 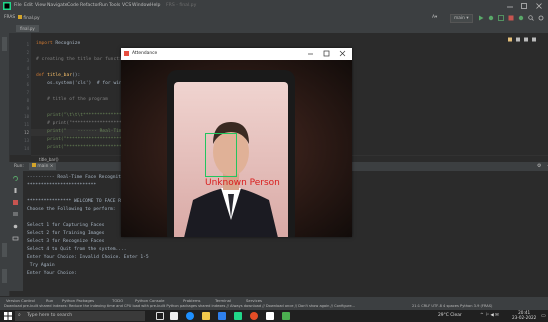 What do you see at coordinates (4, 250) in the screenshot?
I see `structure-tool-button` at bounding box center [4, 250].